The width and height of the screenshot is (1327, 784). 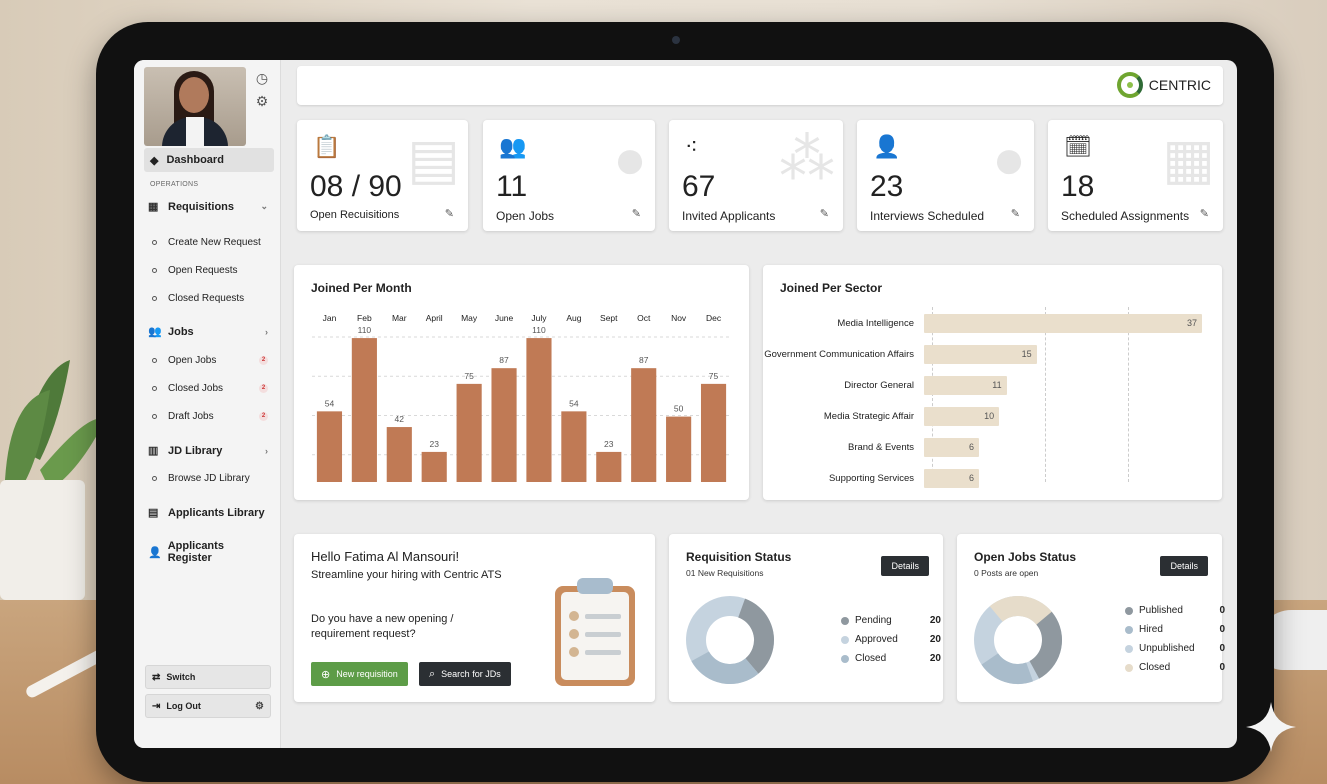 I want to click on sector-bar: 10, so click(x=962, y=416).